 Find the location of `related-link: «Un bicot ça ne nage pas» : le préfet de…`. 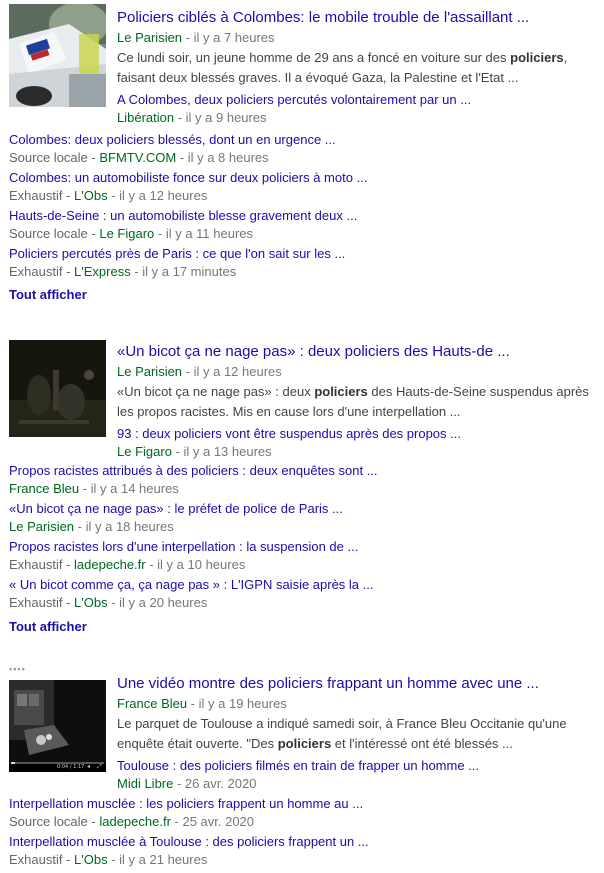

related-link: «Un bicot ça ne nage pas» : le préfet de… is located at coordinates (304, 509).